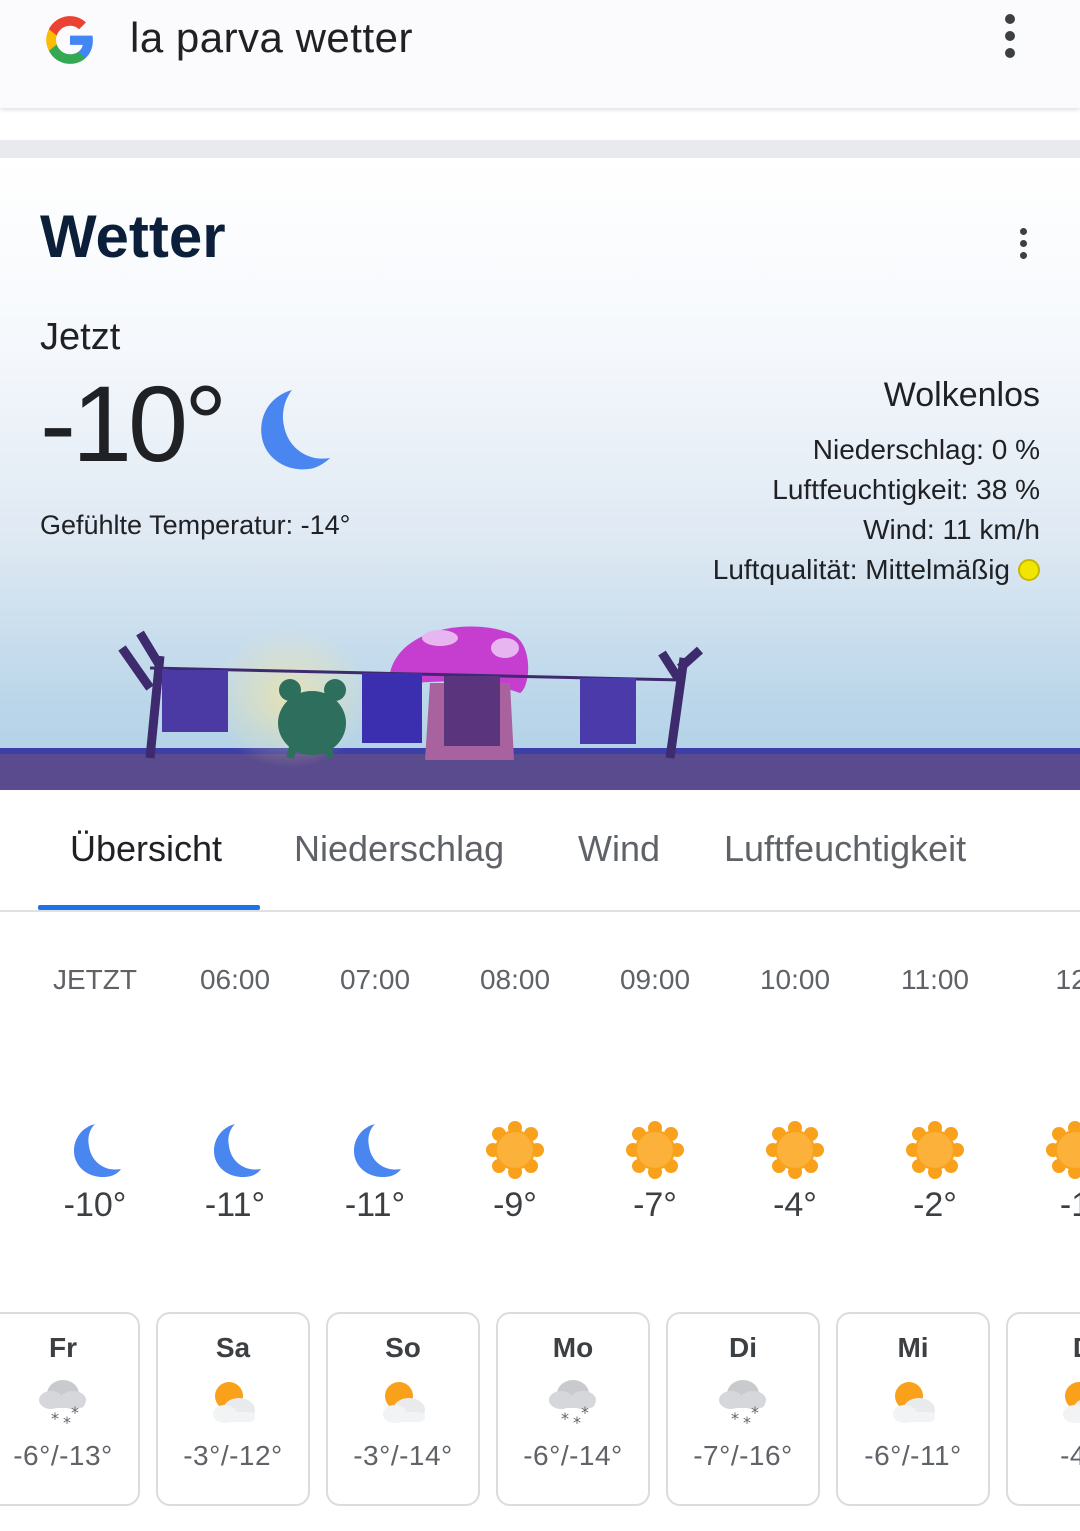 The width and height of the screenshot is (1080, 1531). I want to click on hourly-item: 12: -1, so click(1042, 1092).